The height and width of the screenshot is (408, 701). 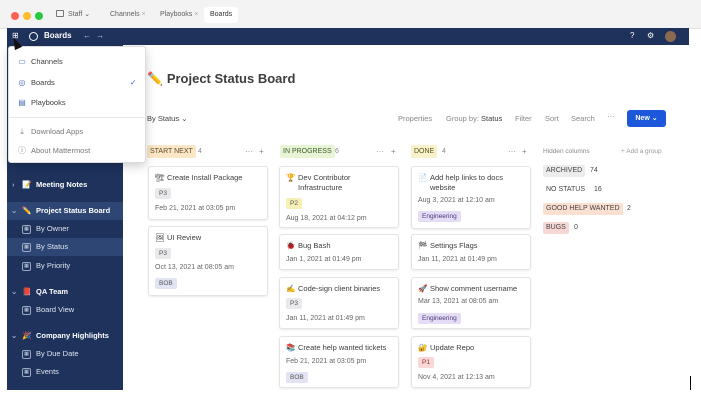 What do you see at coordinates (133, 82) in the screenshot?
I see `checkmark-icon: ✓` at bounding box center [133, 82].